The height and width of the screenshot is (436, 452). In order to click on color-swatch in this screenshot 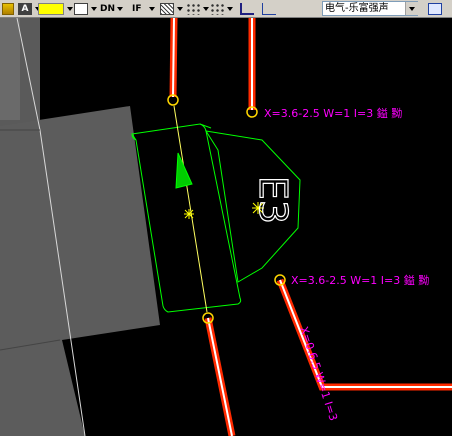, I will do `click(51, 8)`.